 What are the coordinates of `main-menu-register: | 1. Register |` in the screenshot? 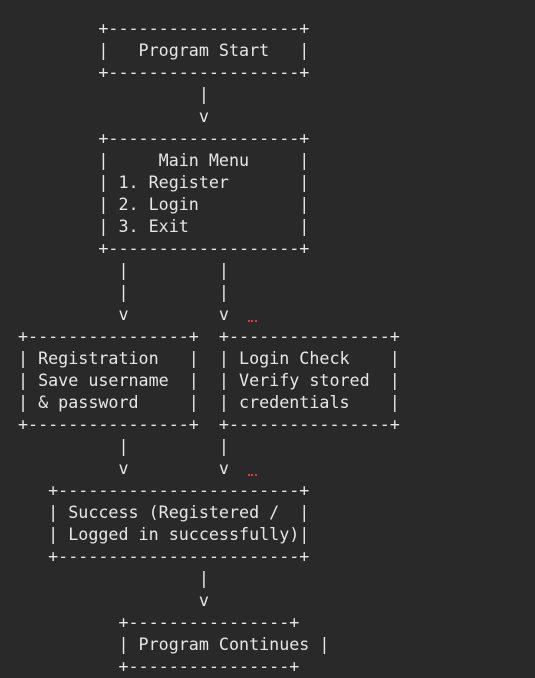 It's located at (164, 182).